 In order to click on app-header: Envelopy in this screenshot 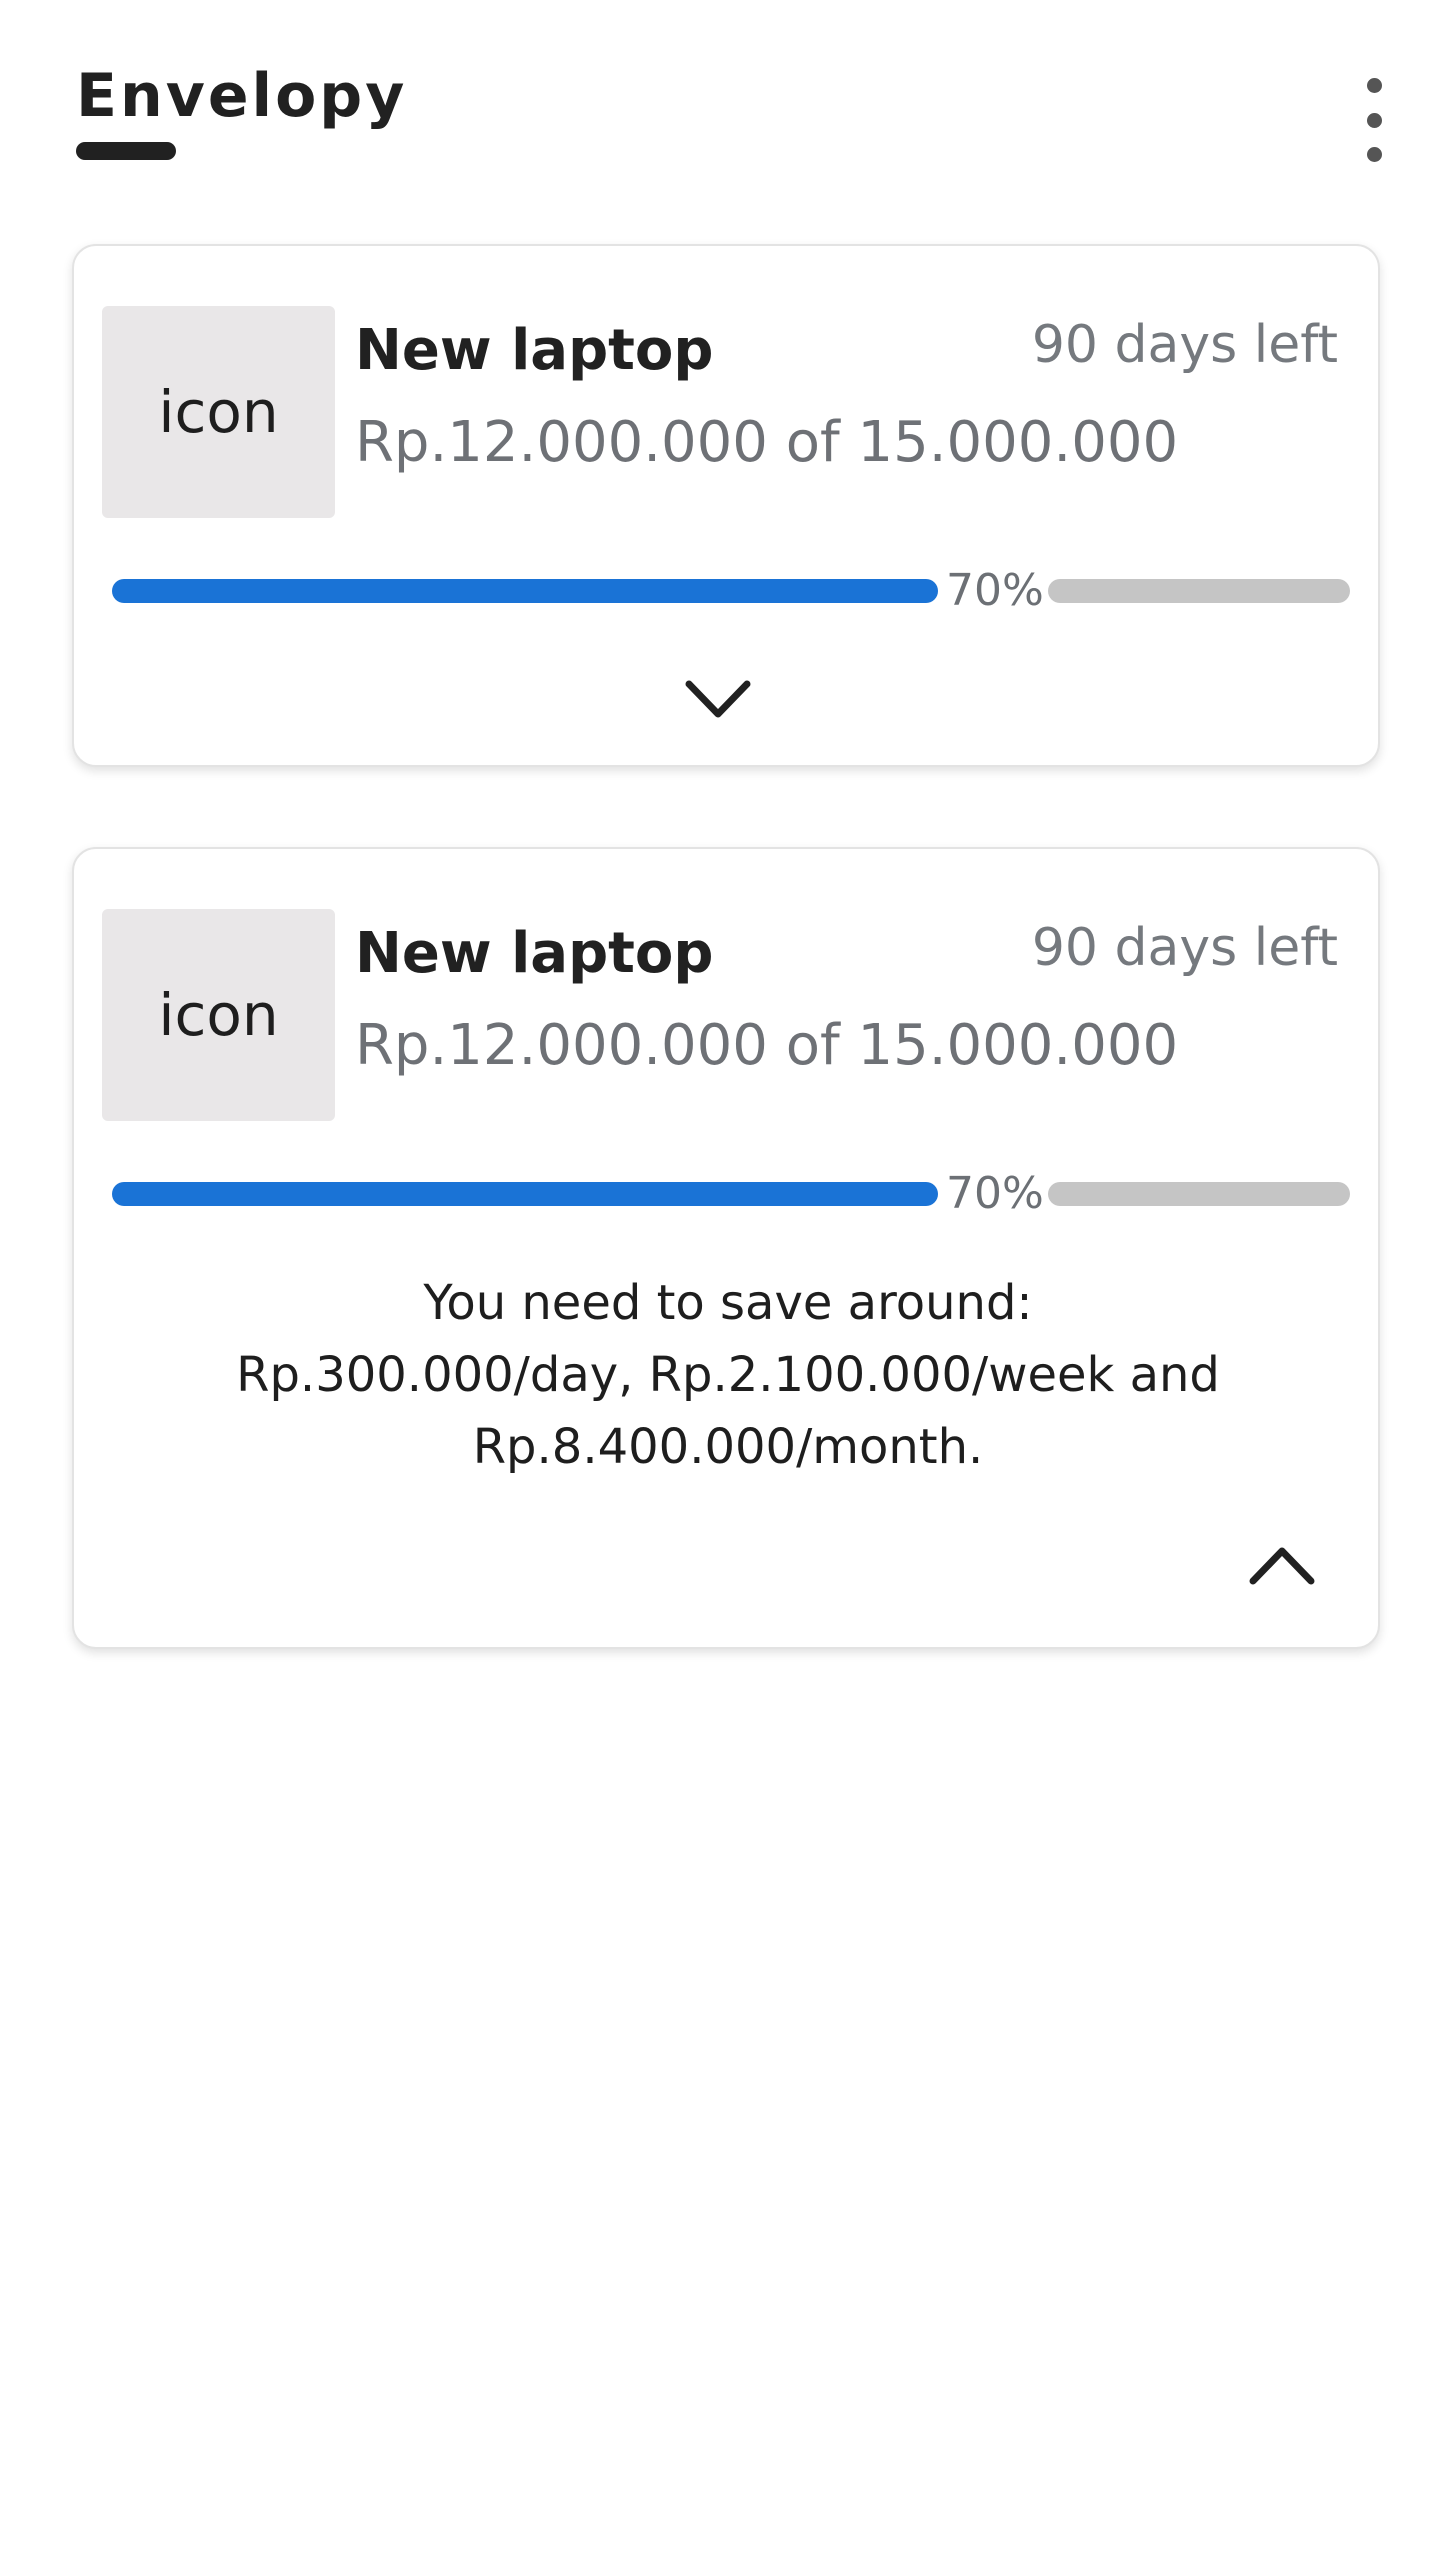, I will do `click(729, 115)`.